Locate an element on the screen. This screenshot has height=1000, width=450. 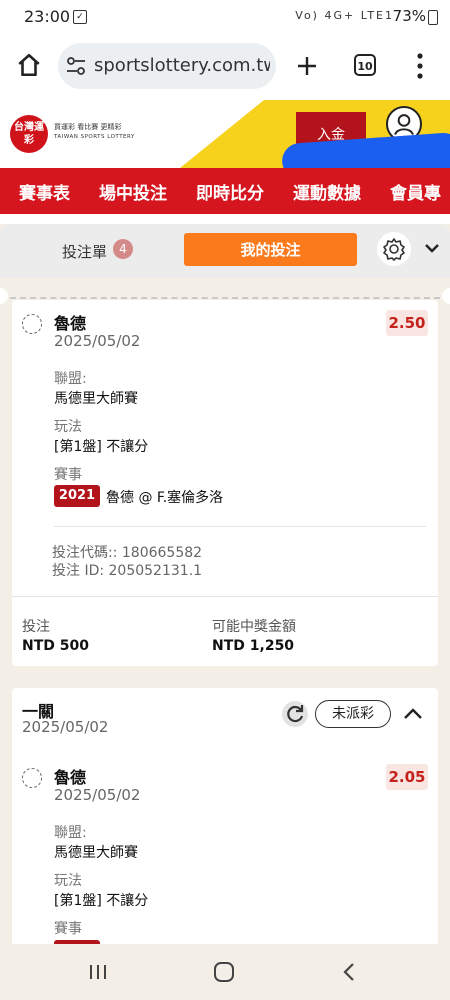
nav-item-sports-data: 運動數據 is located at coordinates (327, 191).